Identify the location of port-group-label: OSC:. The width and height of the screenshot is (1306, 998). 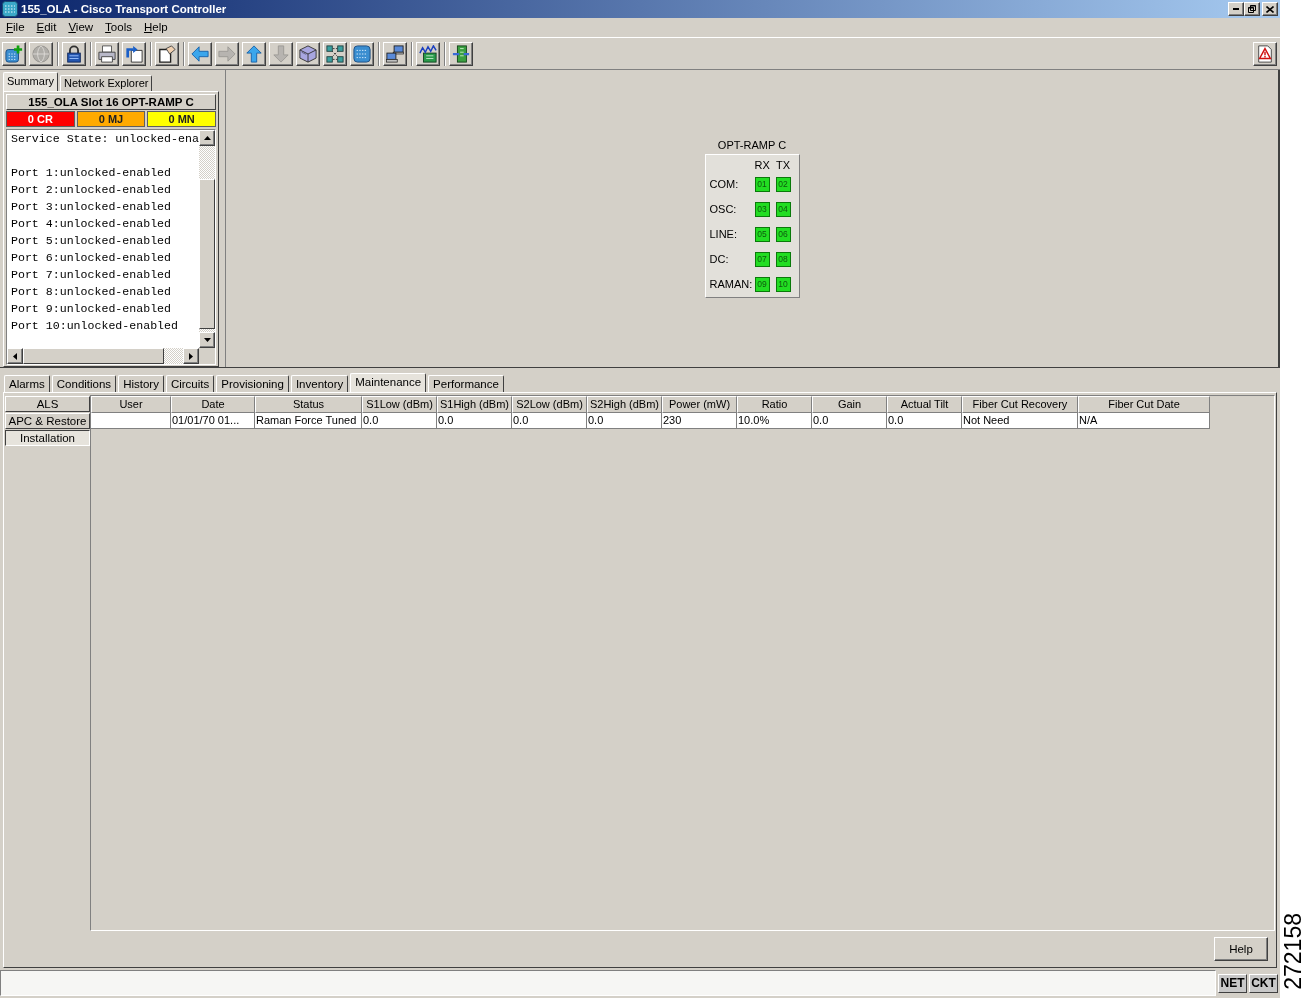
(723, 209).